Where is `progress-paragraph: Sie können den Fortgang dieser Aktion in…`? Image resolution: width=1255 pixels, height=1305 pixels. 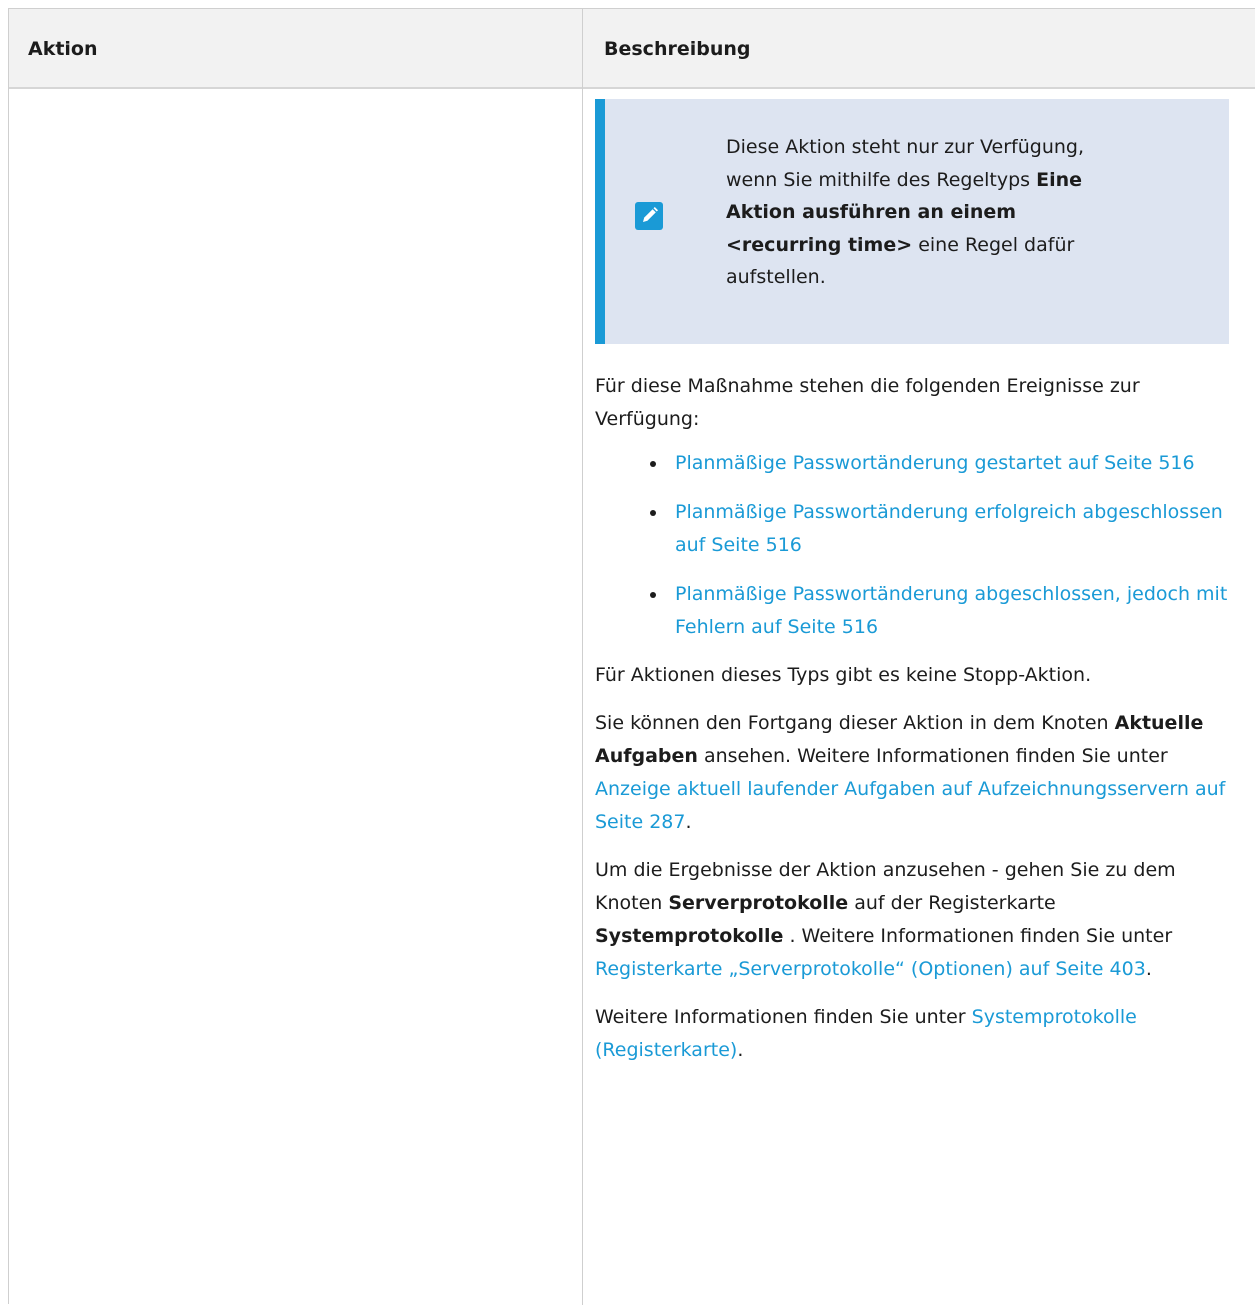
progress-paragraph: Sie können den Fortgang dieser Aktion in… is located at coordinates (910, 772).